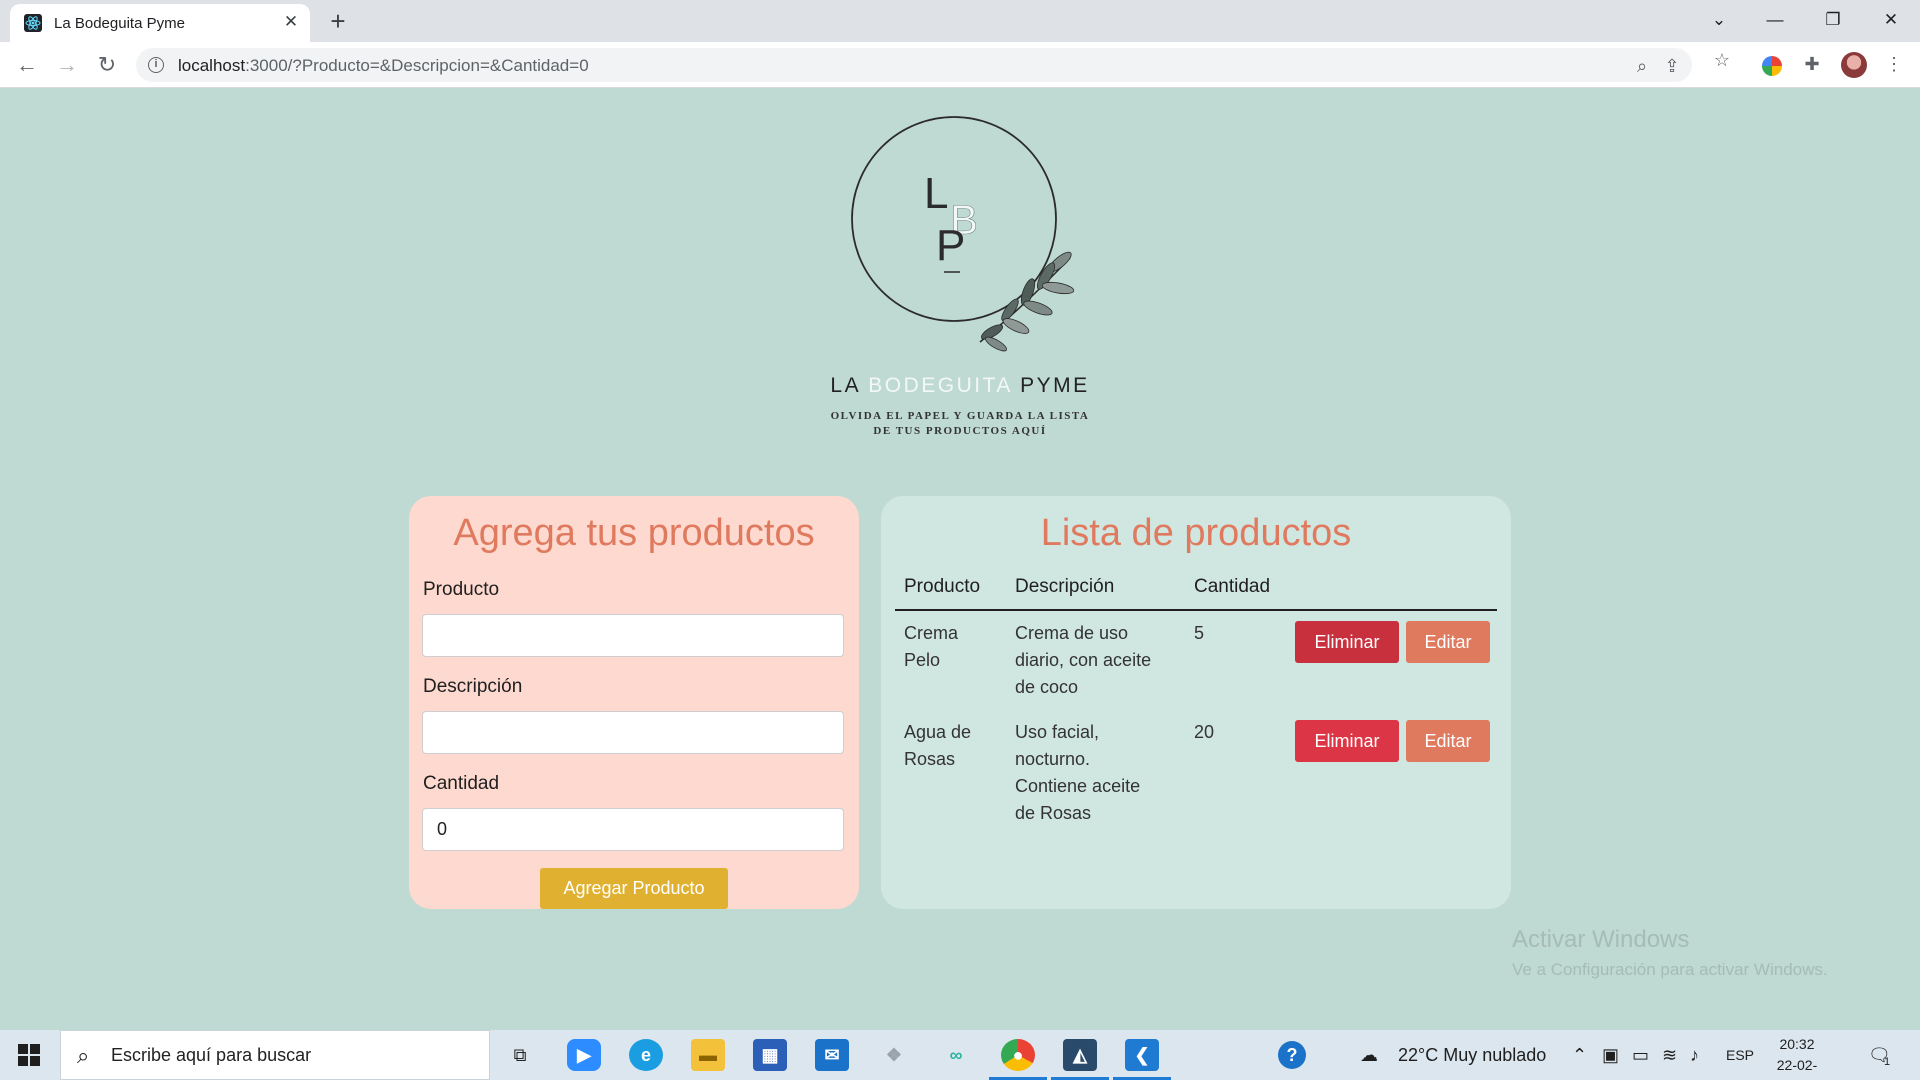 The image size is (1920, 1080). Describe the element at coordinates (1775, 20) in the screenshot. I see `minimize-button: —` at that location.